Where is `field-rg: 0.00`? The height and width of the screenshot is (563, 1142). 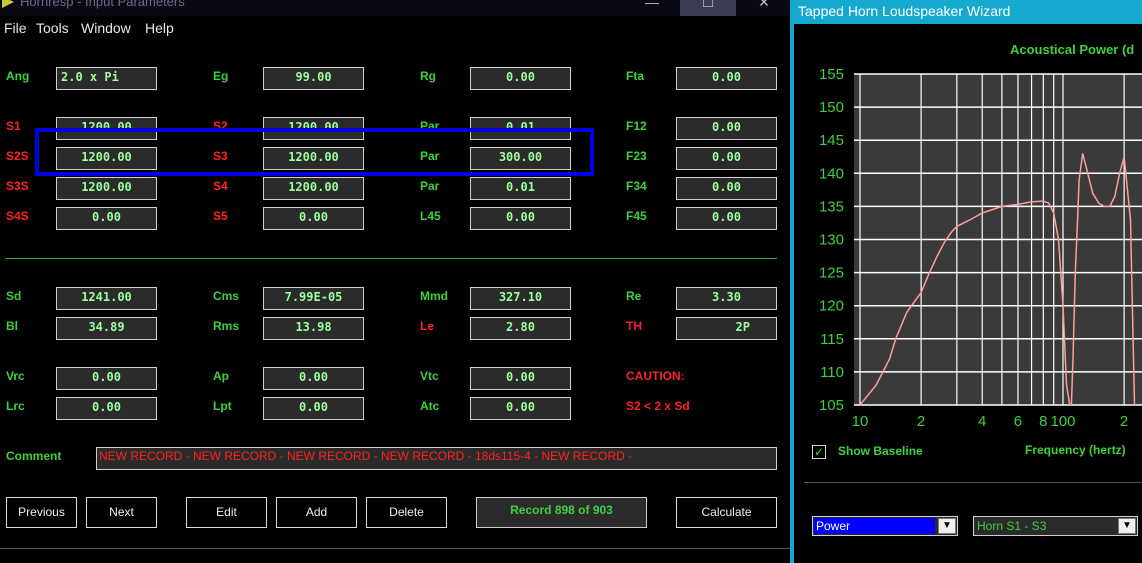 field-rg: 0.00 is located at coordinates (520, 78).